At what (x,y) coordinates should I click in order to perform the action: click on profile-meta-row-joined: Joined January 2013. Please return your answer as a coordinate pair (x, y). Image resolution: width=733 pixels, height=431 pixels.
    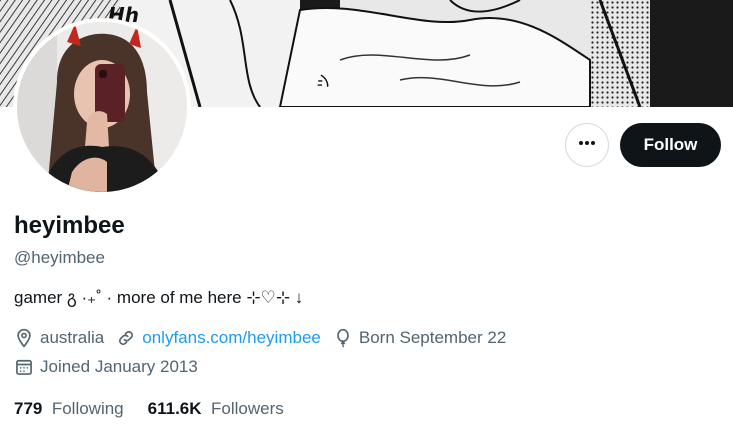
    Looking at the image, I should click on (112, 367).